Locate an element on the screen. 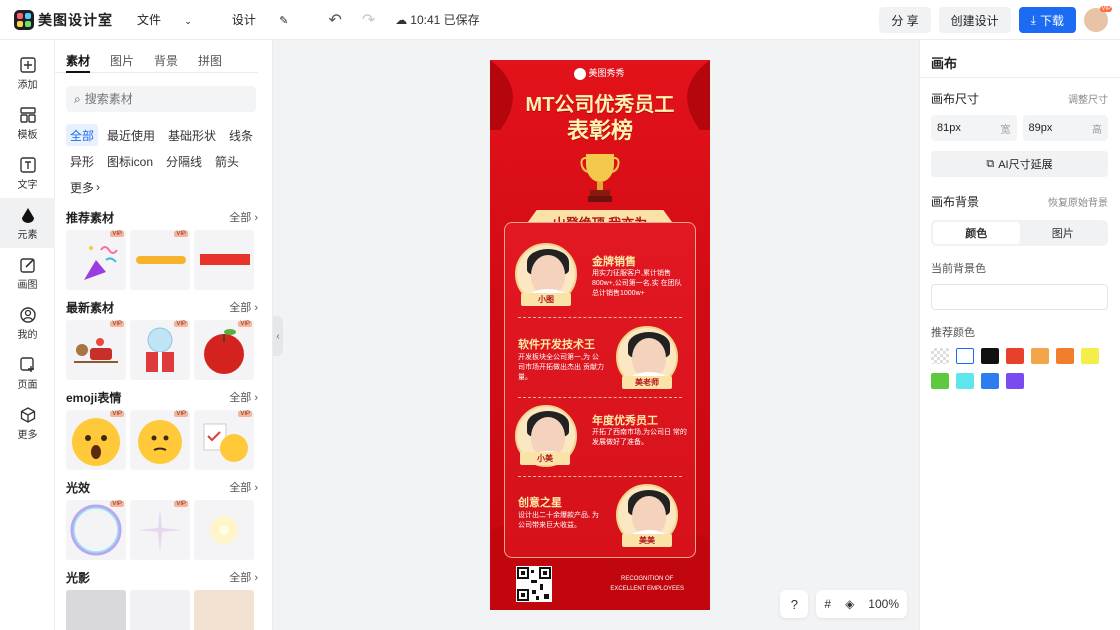 The image size is (1120, 630). award-description: 用实力征服客户,累计销售 800w+,公司第一名,实 在团队总计销售1000w+ is located at coordinates (640, 284).